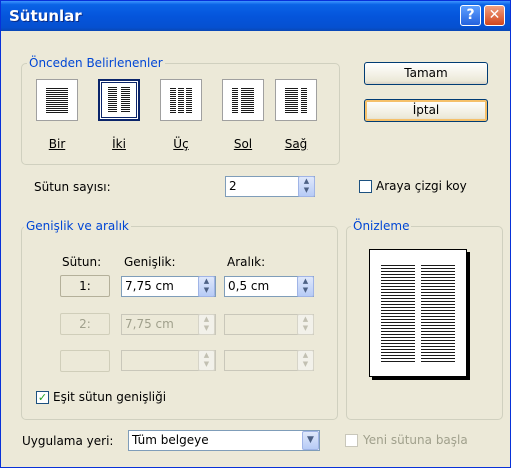 The width and height of the screenshot is (511, 468). What do you see at coordinates (85, 324) in the screenshot?
I see `column-number-2: 2:` at bounding box center [85, 324].